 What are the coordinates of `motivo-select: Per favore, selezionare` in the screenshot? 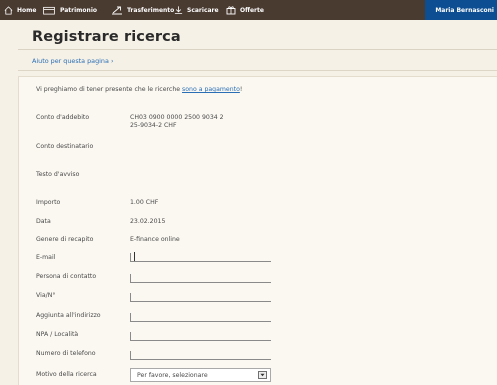 It's located at (200, 375).